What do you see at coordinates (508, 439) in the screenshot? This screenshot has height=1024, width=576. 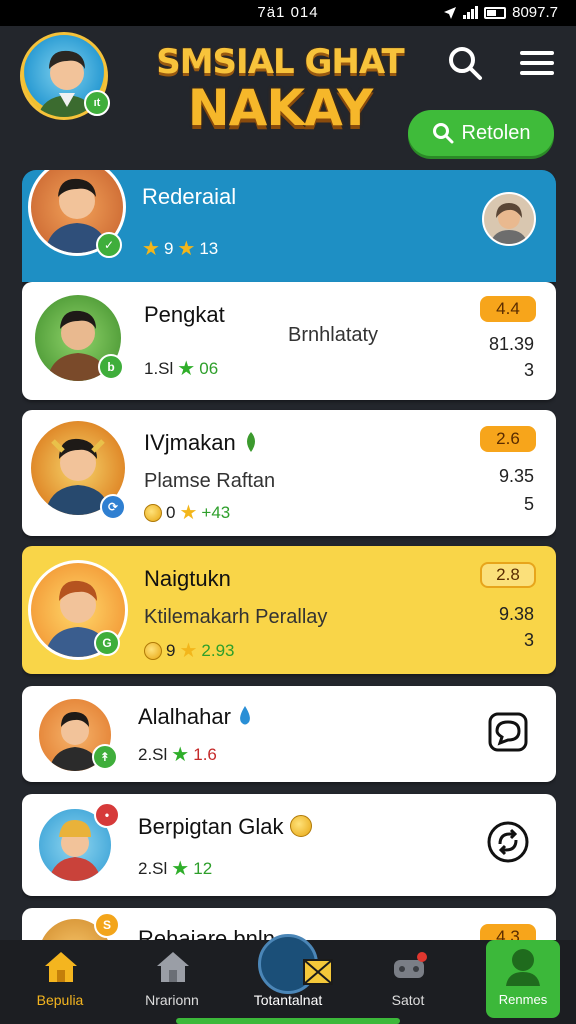 I see `score-badge: 2.6` at bounding box center [508, 439].